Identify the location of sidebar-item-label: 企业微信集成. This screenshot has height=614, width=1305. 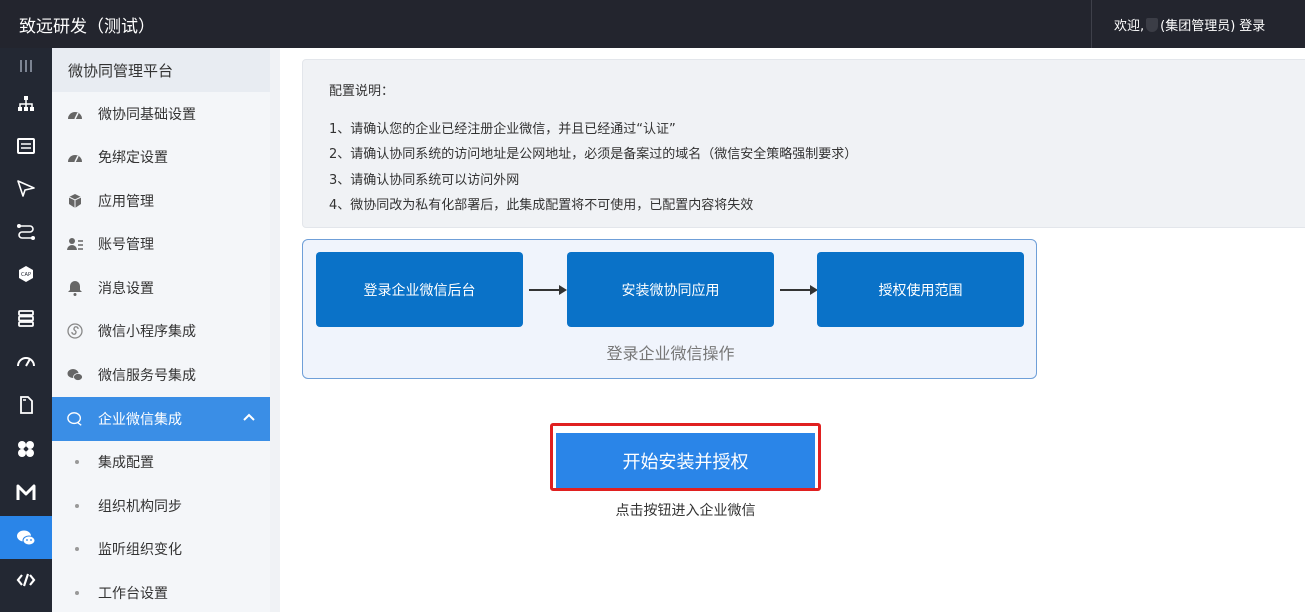
(140, 420).